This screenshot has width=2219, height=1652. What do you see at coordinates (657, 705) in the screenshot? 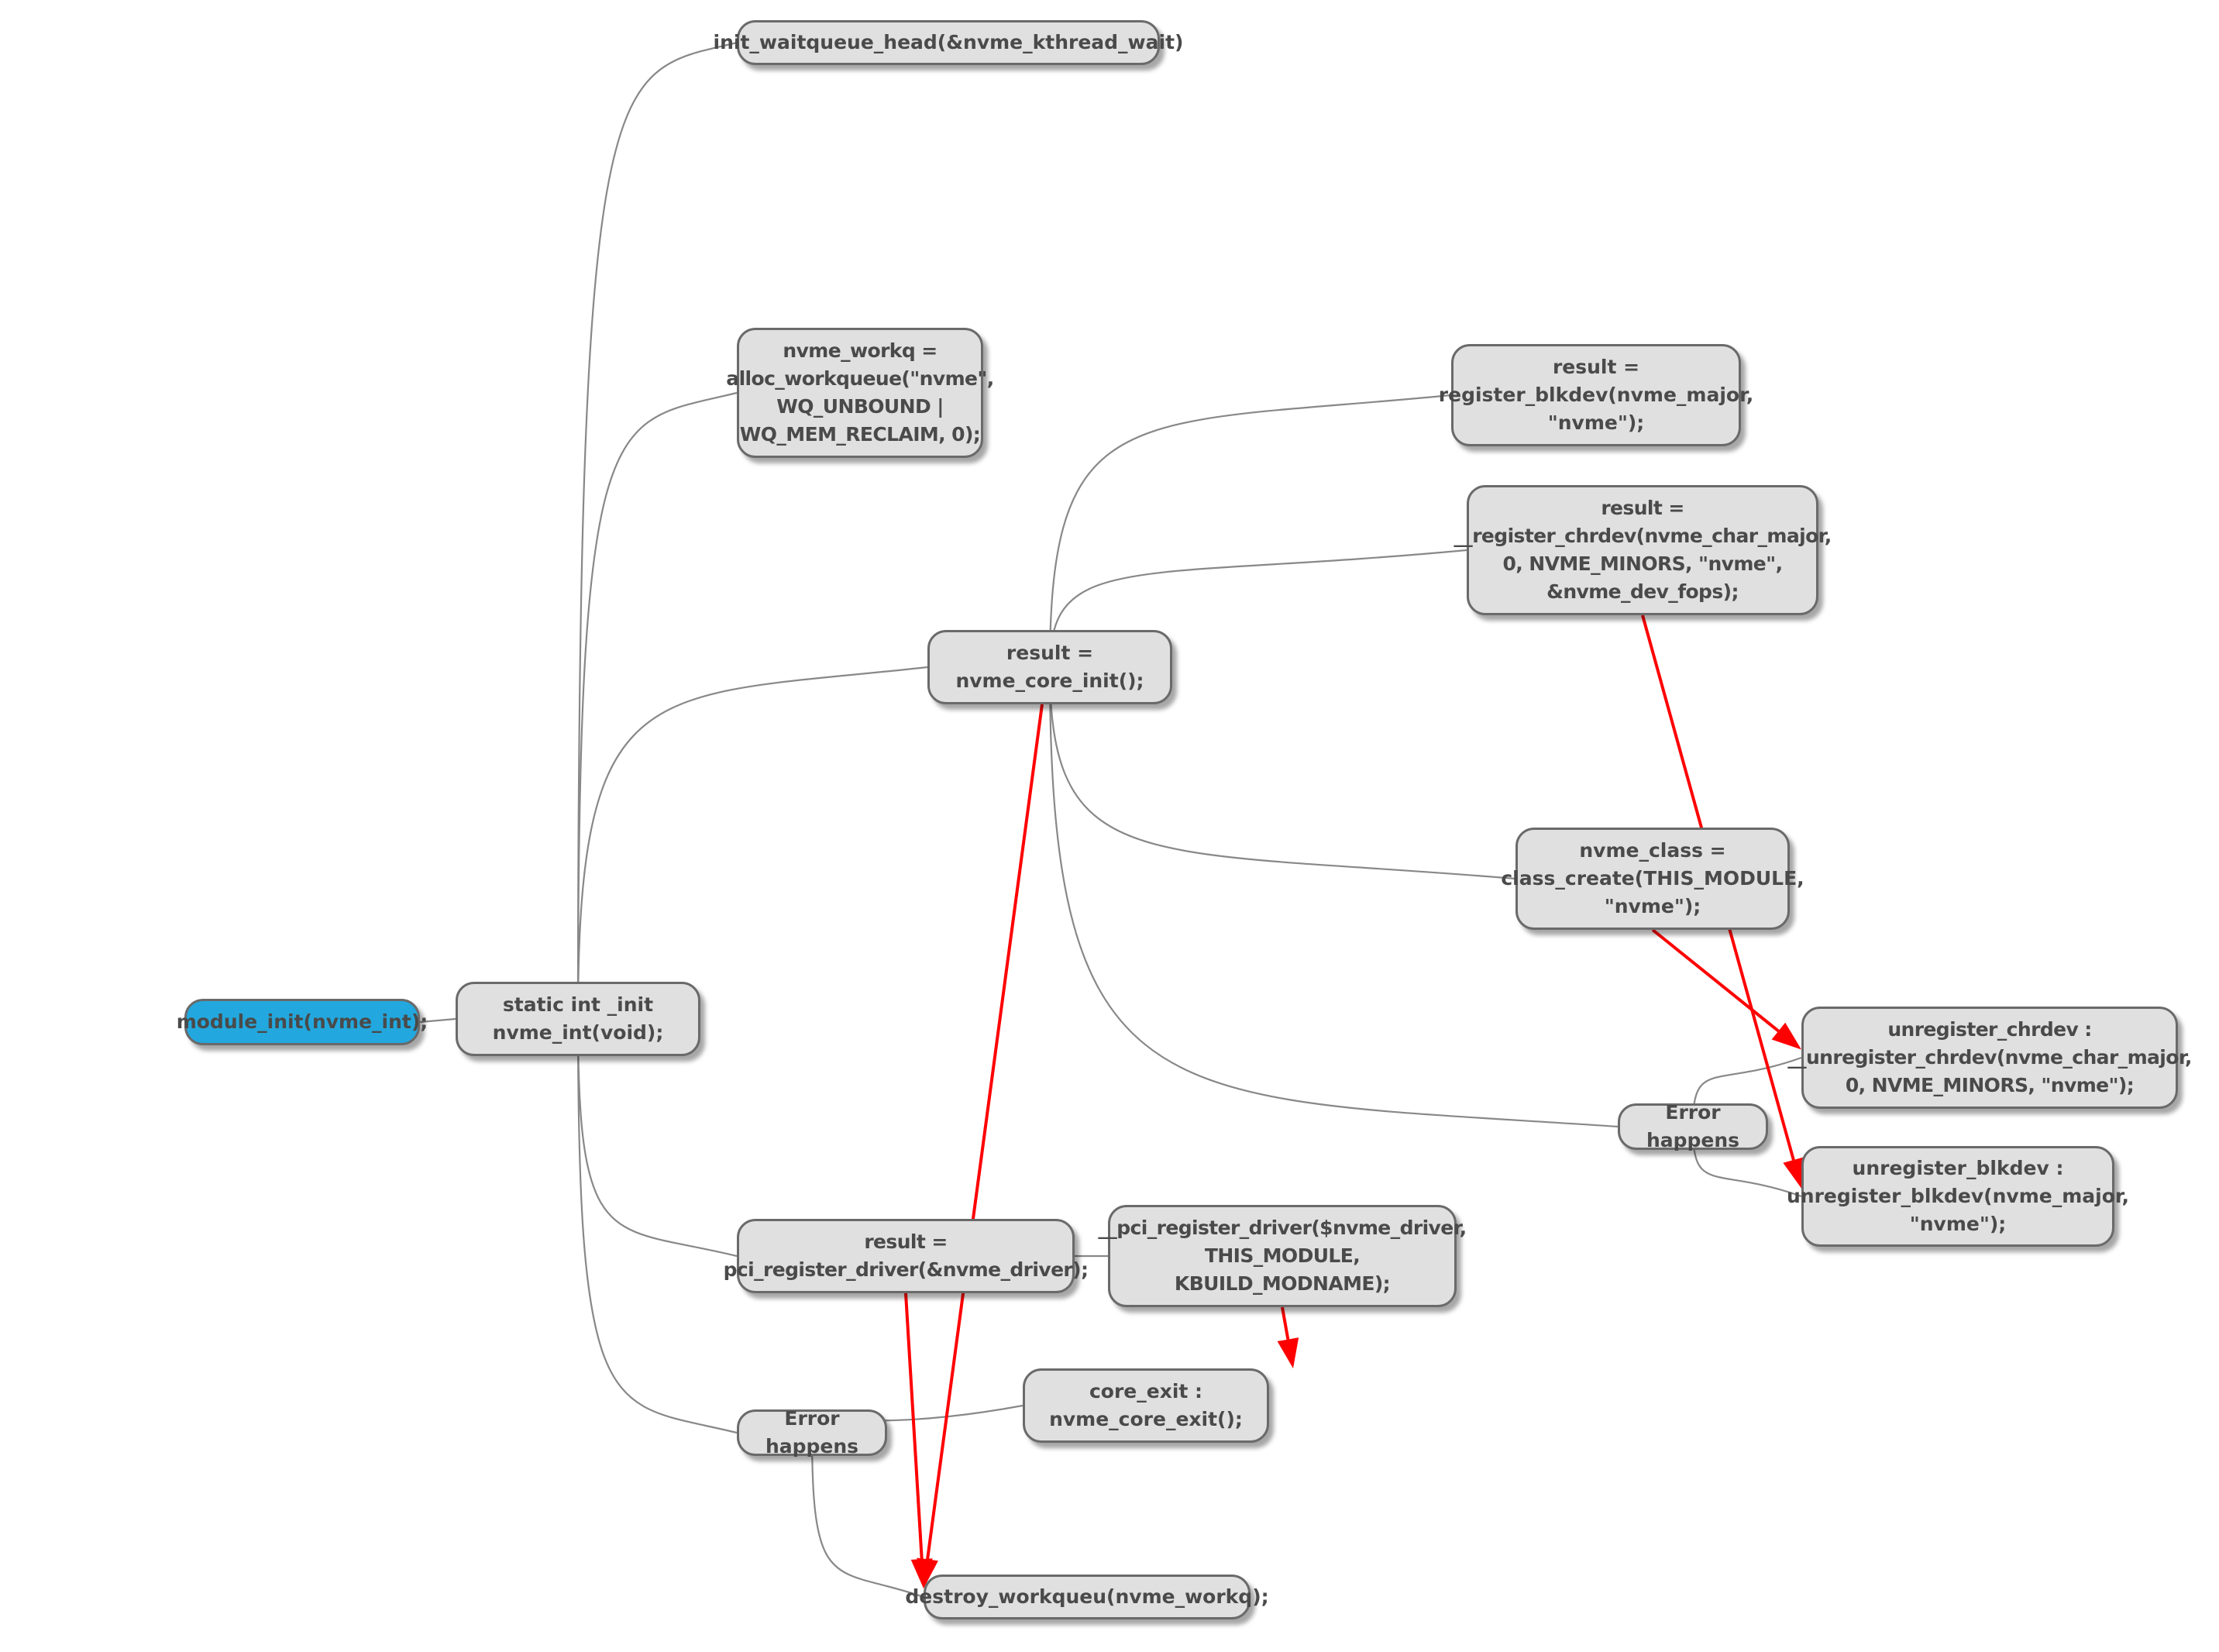
I see `tree-edge-nvme_int-to-alloc_workqueue` at bounding box center [657, 705].